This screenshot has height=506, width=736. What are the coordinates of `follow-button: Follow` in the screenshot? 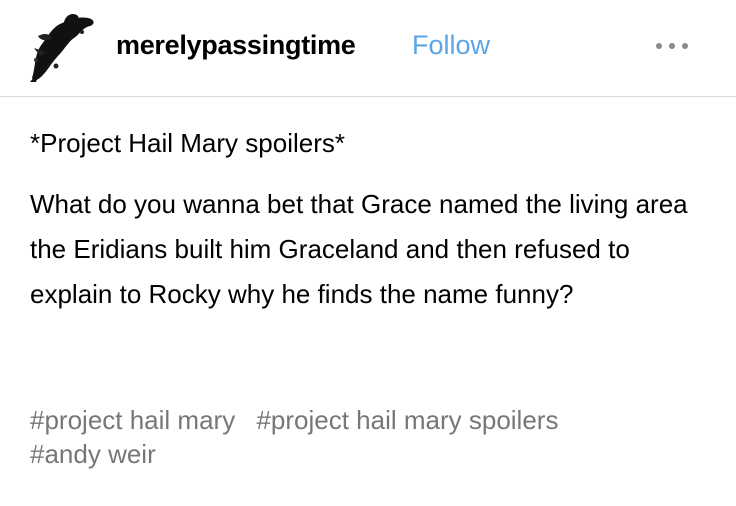 It's located at (451, 45).